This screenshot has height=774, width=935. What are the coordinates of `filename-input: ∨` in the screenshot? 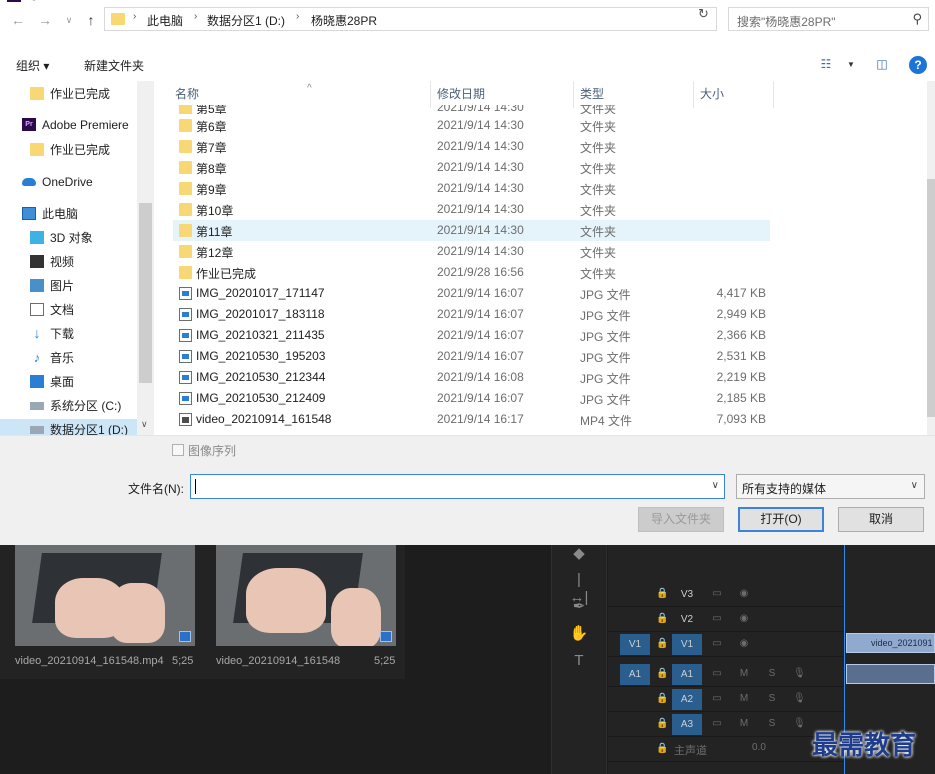 It's located at (457, 486).